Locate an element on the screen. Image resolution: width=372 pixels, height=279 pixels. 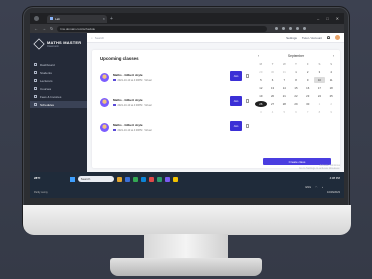
sidebar-item-courses: Courses is located at coordinates (58, 88).